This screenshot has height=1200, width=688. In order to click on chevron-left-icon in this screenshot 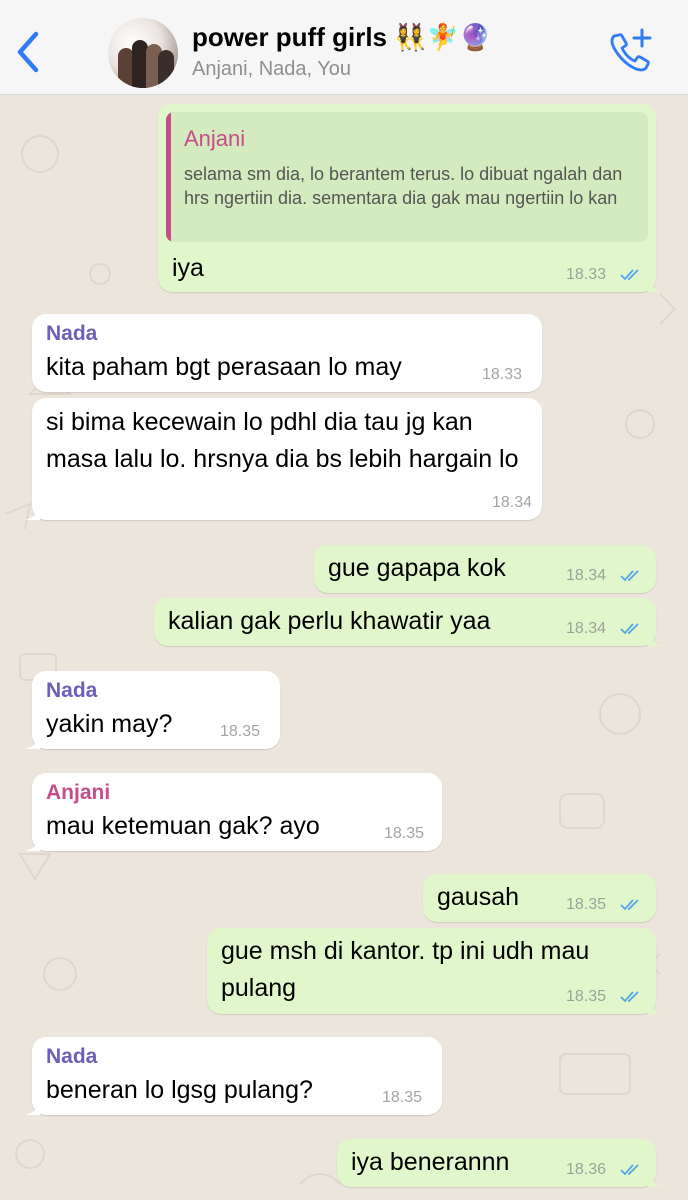, I will do `click(28, 52)`.